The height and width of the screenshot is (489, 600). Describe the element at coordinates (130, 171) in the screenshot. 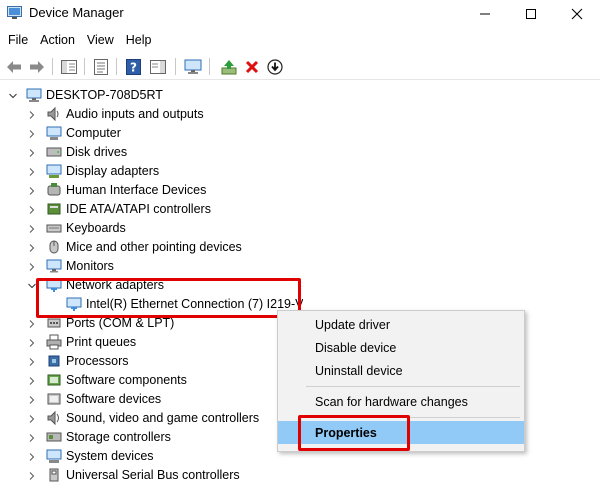

I see `tree-item-display-adapters: Display adapters` at that location.